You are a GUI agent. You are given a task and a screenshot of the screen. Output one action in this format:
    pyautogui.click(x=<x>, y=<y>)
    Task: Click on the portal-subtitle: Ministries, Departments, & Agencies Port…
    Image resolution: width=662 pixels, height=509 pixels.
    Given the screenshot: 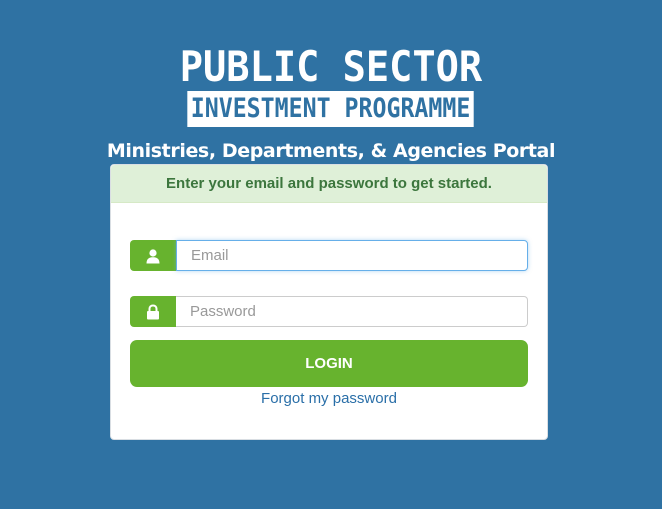 What is the action you would take?
    pyautogui.click(x=331, y=151)
    